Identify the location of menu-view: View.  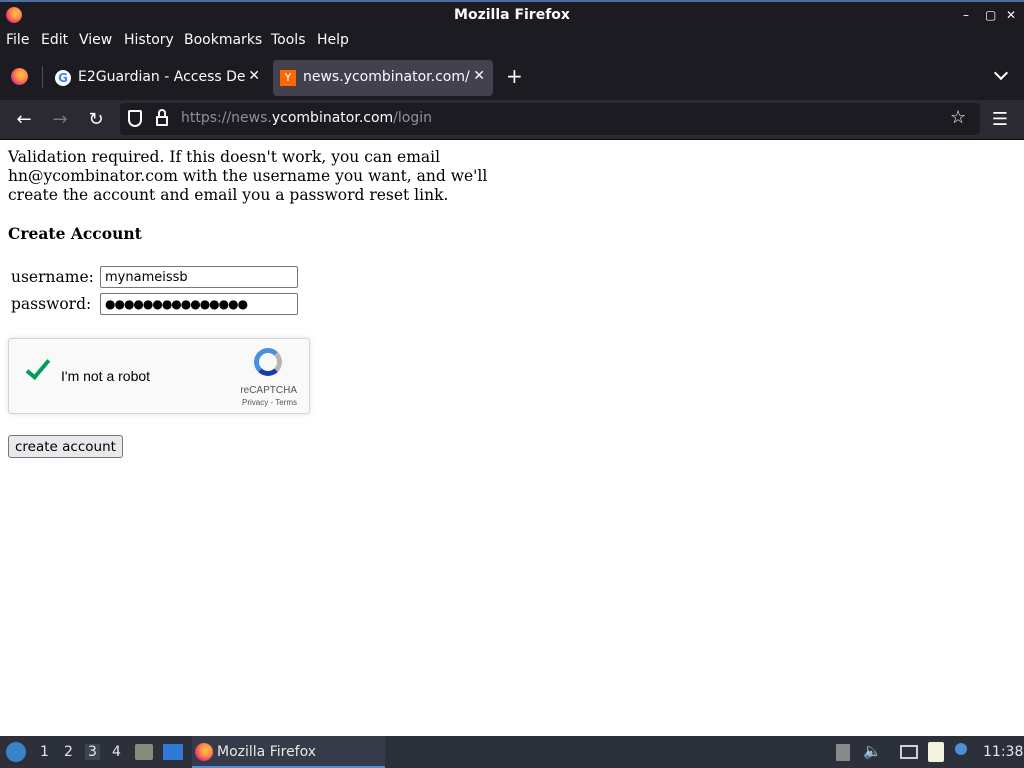
(95, 40).